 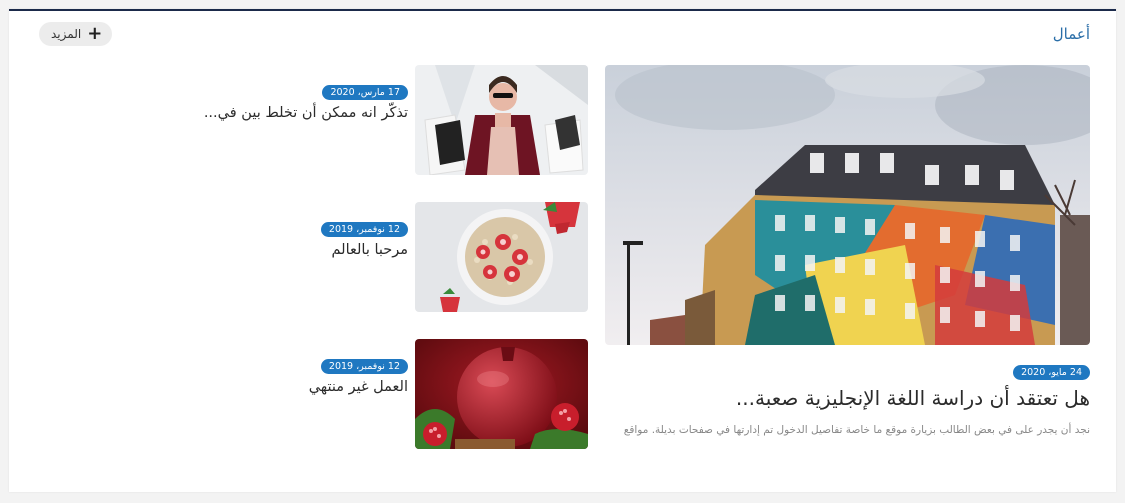 I want to click on more-button: + المزيد, so click(x=76, y=34).